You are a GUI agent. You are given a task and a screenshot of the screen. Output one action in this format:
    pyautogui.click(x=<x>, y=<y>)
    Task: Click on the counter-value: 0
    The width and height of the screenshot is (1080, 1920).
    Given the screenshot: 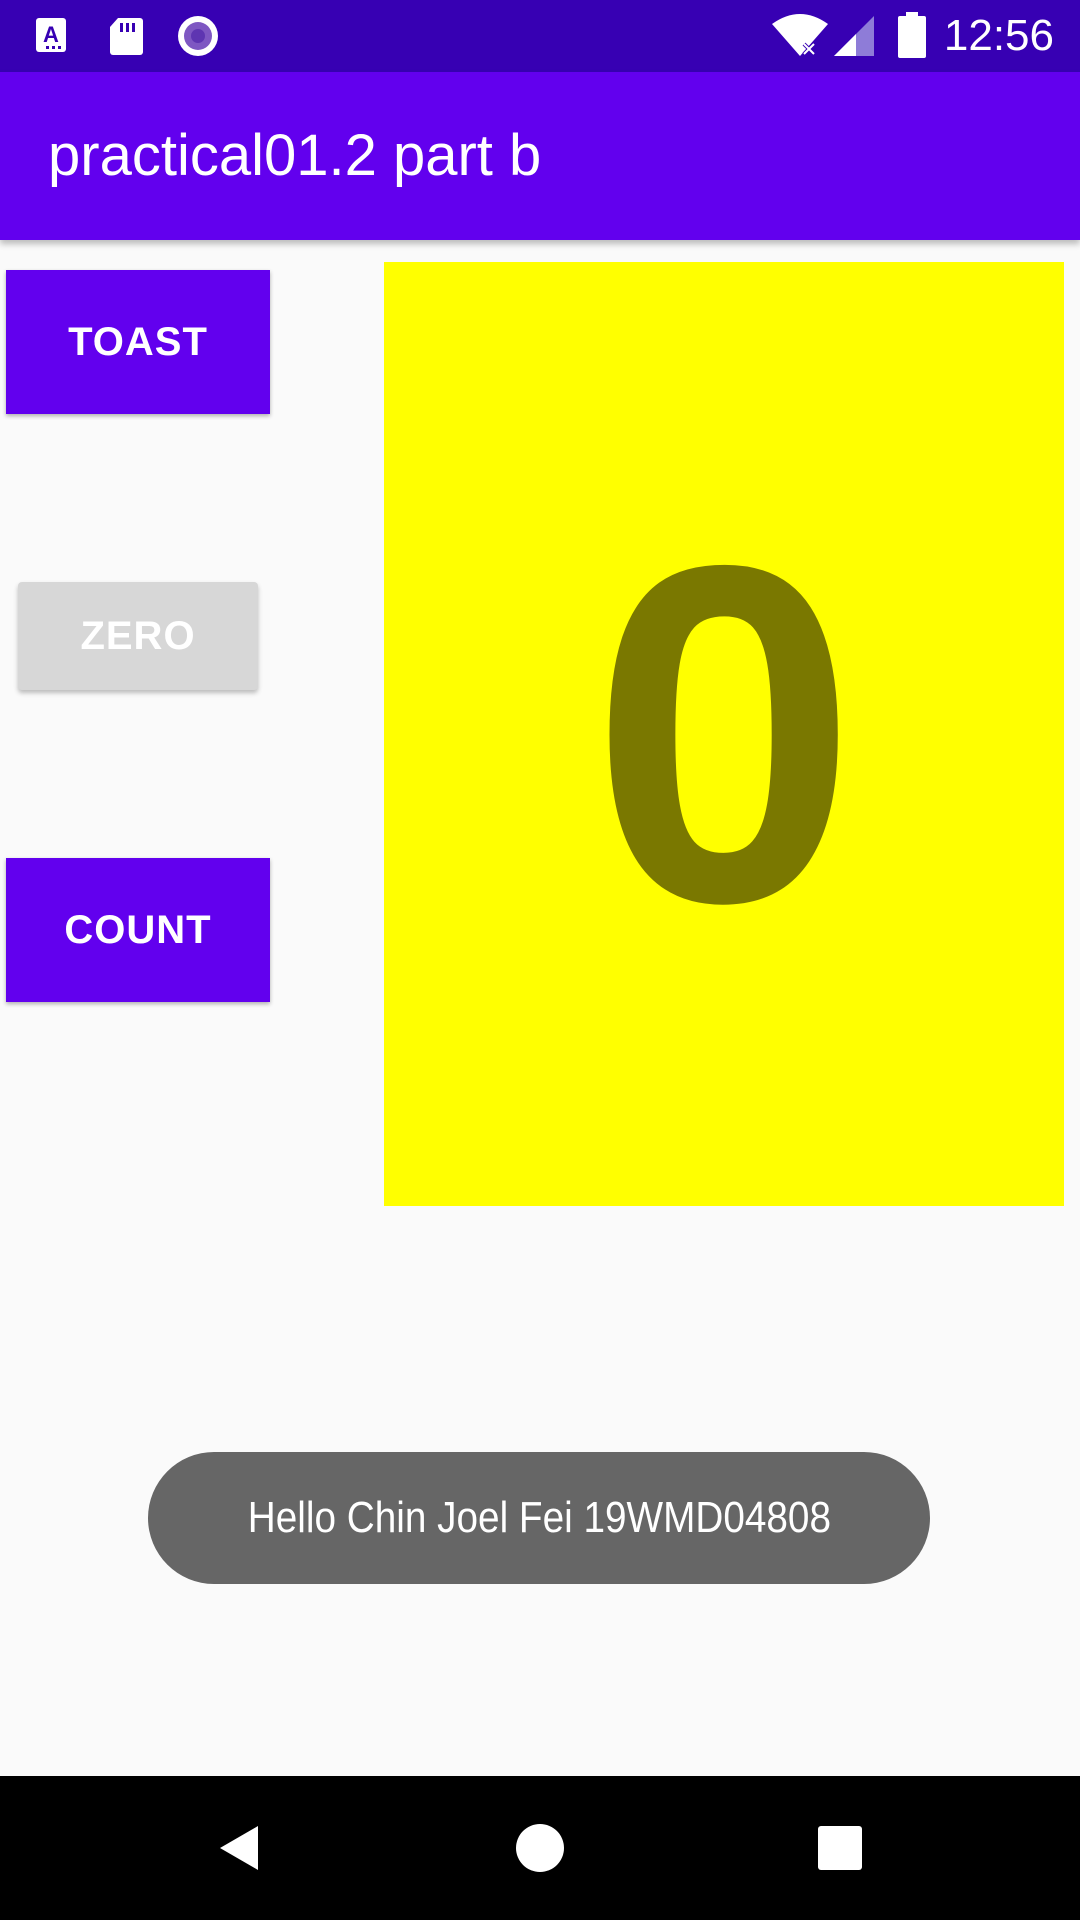 What is the action you would take?
    pyautogui.click(x=724, y=733)
    